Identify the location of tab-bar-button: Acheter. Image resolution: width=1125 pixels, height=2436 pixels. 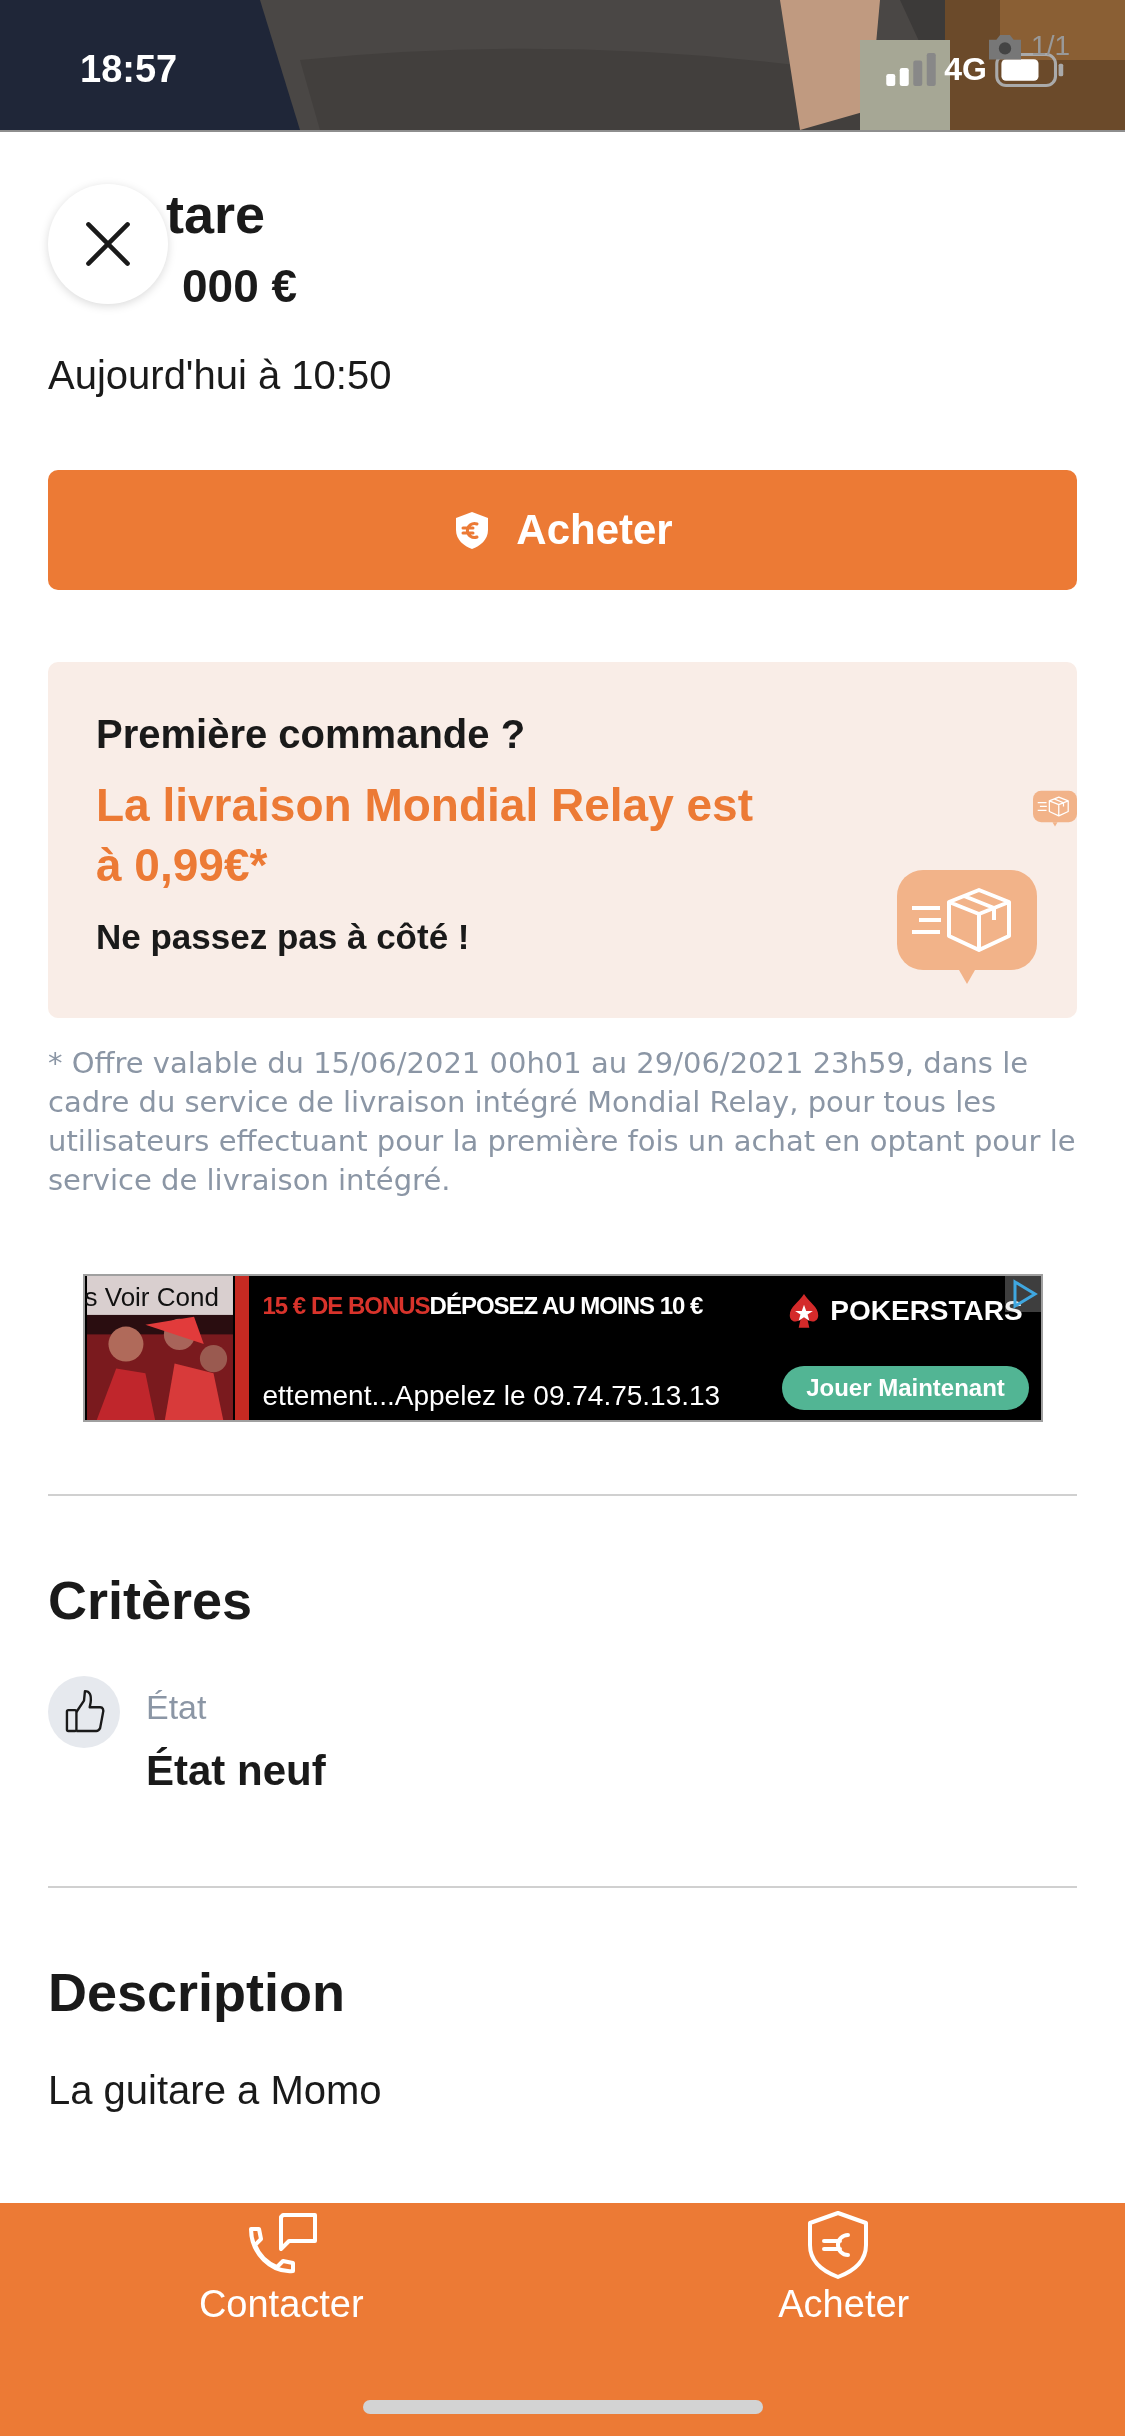
(844, 2268).